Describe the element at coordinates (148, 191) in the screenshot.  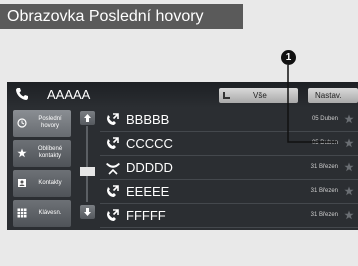
I see `call-contact-name: EEEEE` at that location.